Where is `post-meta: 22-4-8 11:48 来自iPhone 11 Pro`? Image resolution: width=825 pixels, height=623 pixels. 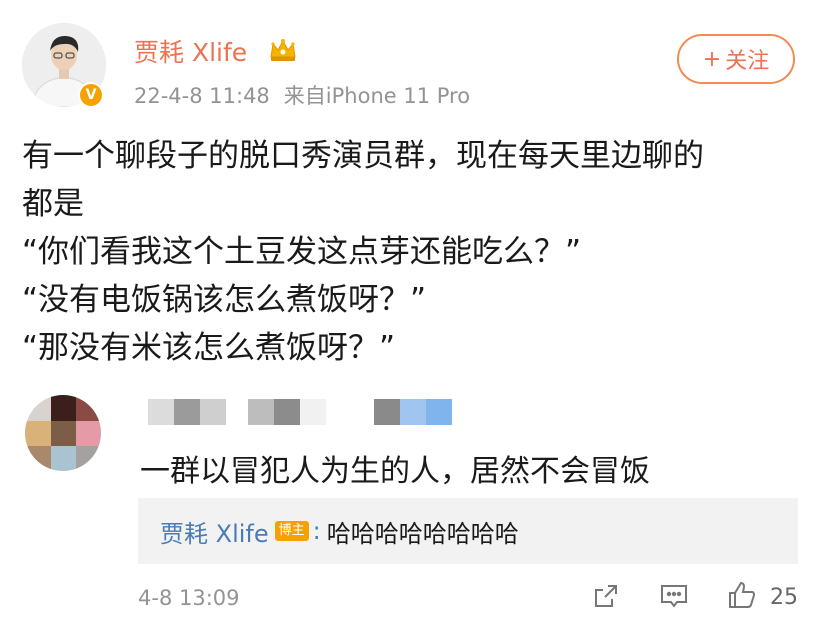 post-meta: 22-4-8 11:48 来自iPhone 11 Pro is located at coordinates (302, 95).